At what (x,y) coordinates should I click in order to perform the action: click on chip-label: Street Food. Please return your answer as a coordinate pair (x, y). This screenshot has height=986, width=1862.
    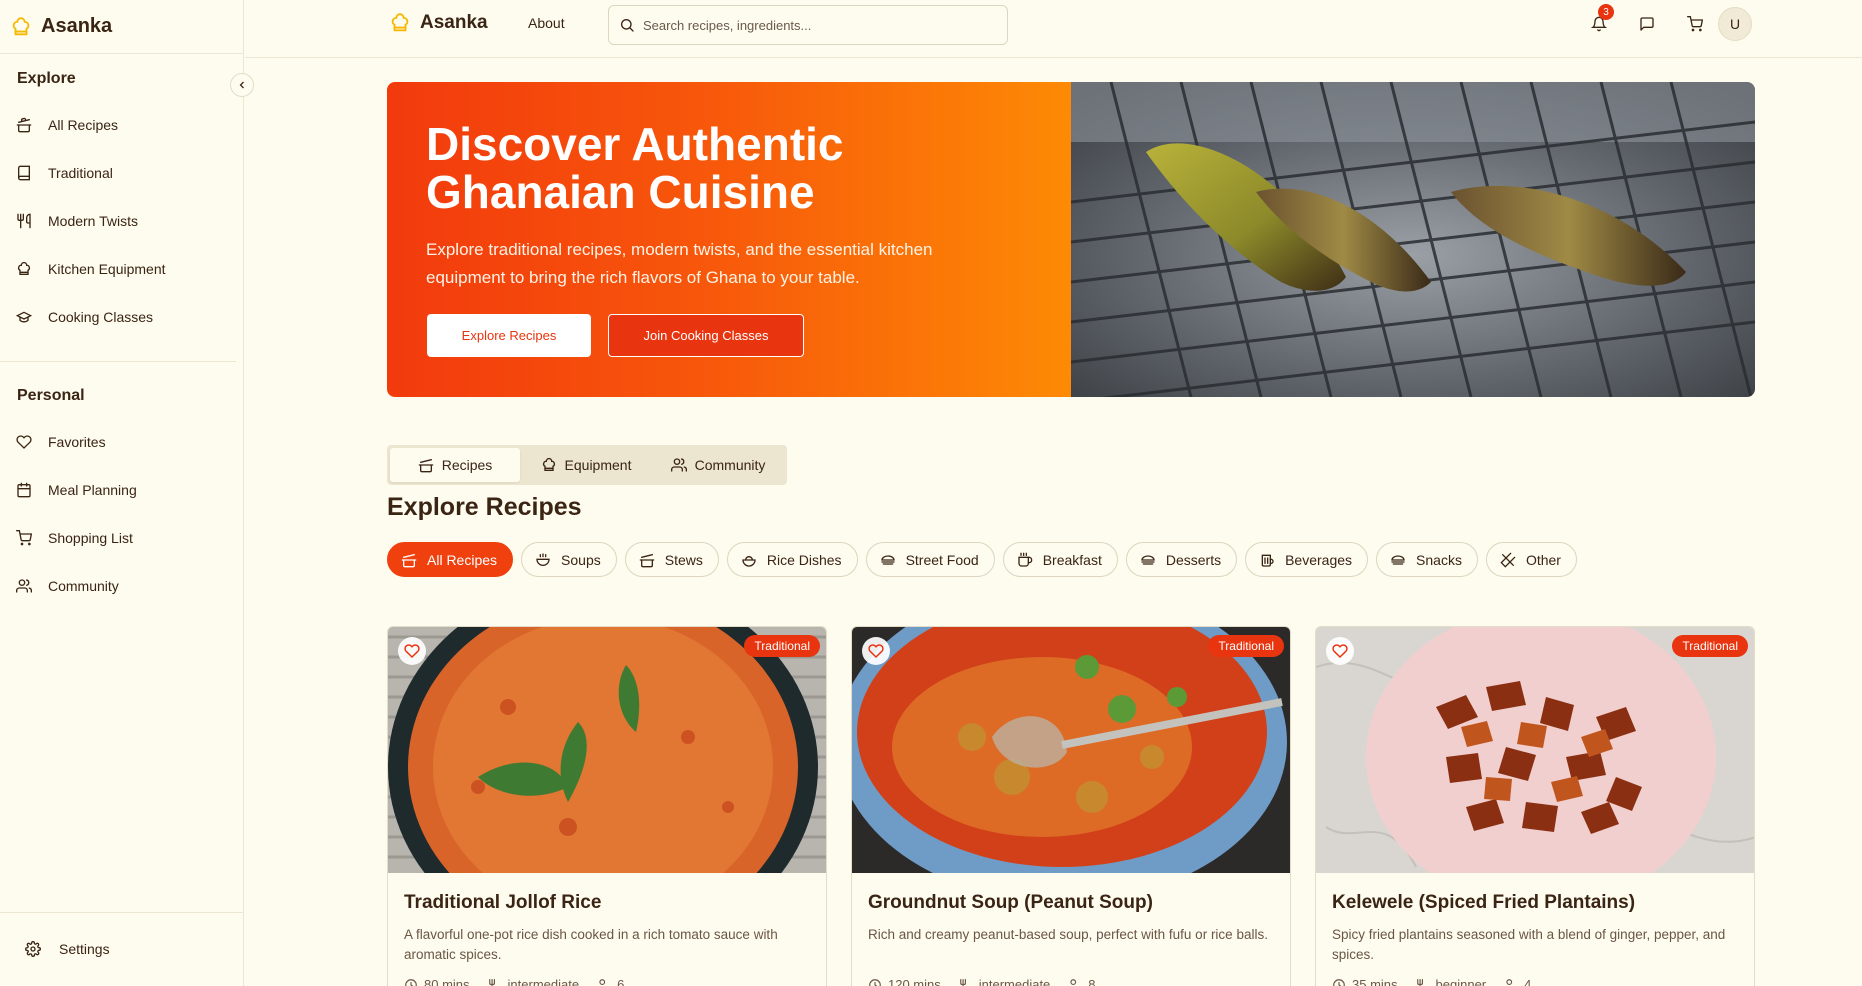
    Looking at the image, I should click on (942, 559).